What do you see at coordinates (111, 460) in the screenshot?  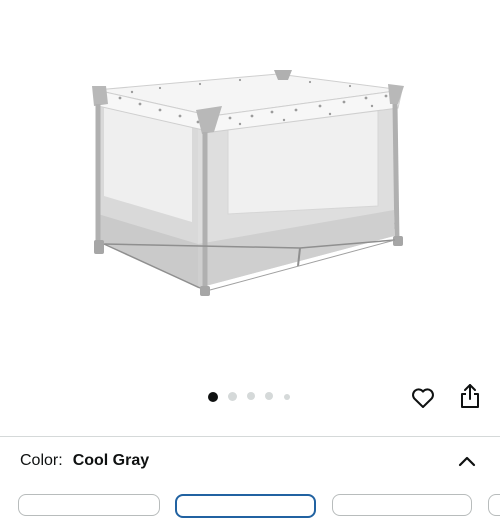 I see `selected-color-value: Cool Gray` at bounding box center [111, 460].